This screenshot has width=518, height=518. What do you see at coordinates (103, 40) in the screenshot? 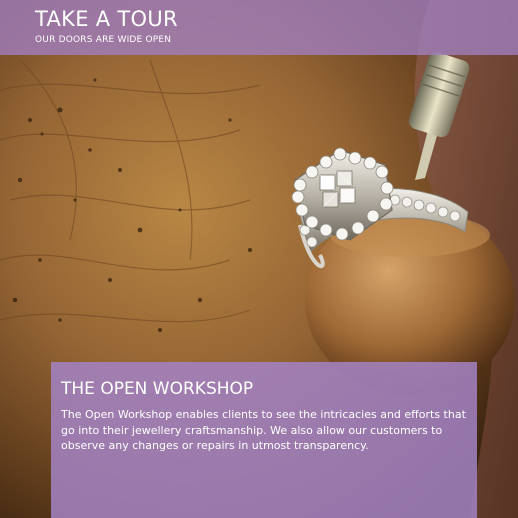
I see `page-subtitle: OUR DOORS ARE WIDE OPEN` at bounding box center [103, 40].